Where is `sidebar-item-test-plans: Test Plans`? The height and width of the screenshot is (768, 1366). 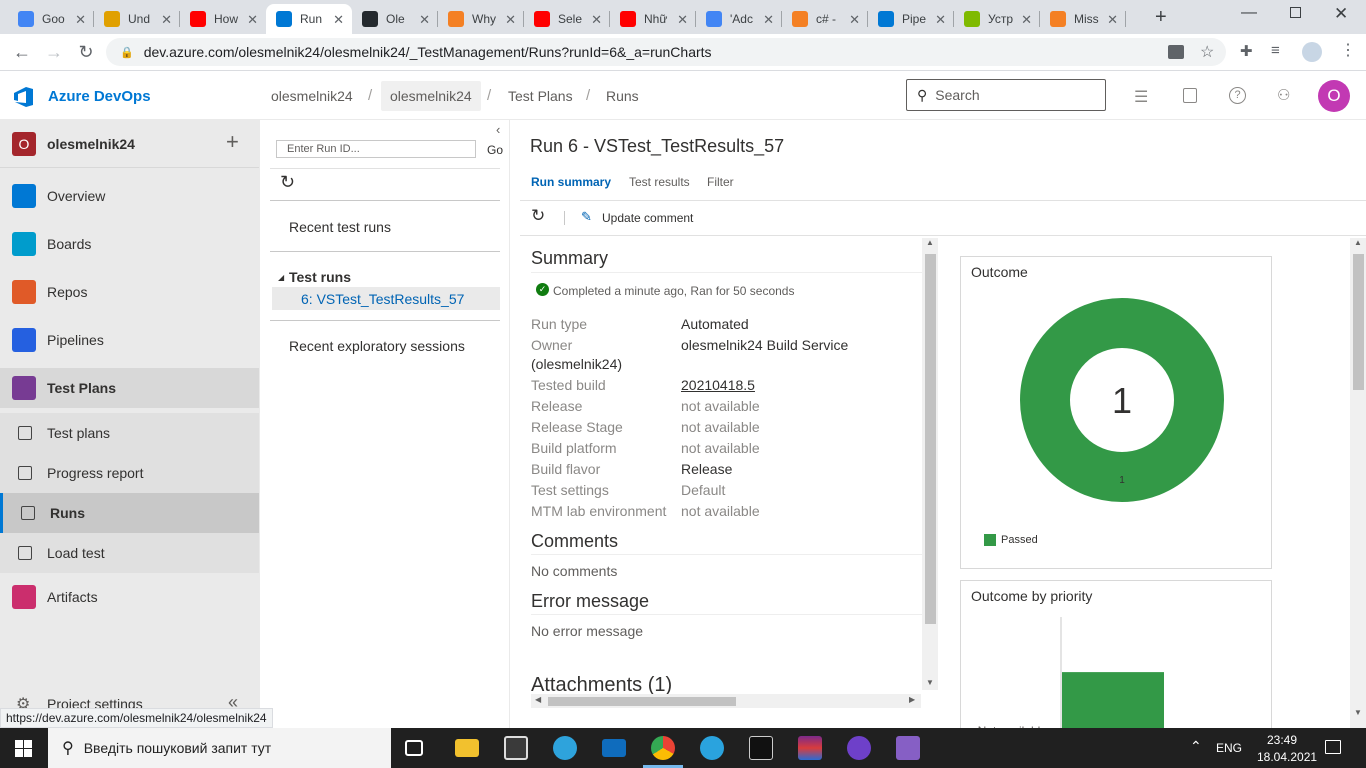 sidebar-item-test-plans: Test Plans is located at coordinates (129, 388).